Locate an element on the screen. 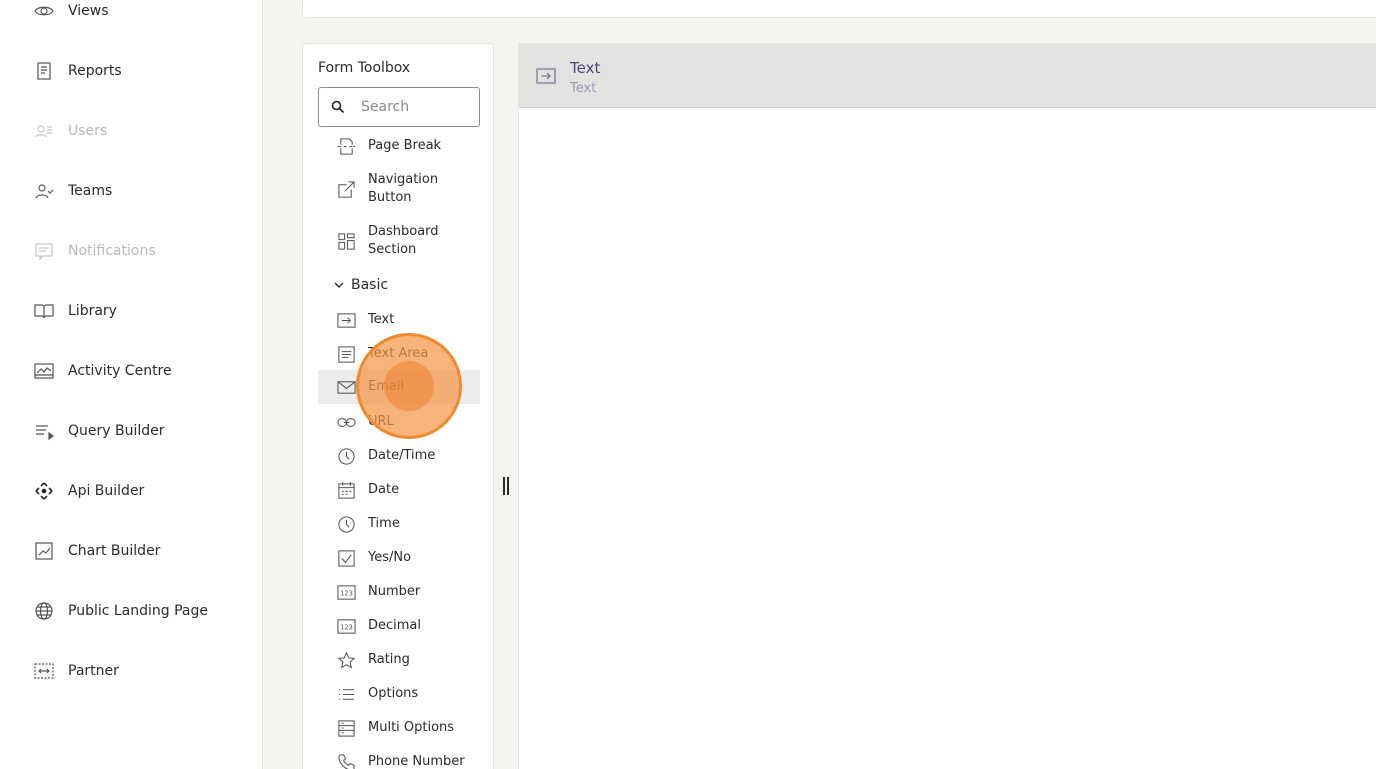 The width and height of the screenshot is (1376, 769). link-icon is located at coordinates (346, 422).